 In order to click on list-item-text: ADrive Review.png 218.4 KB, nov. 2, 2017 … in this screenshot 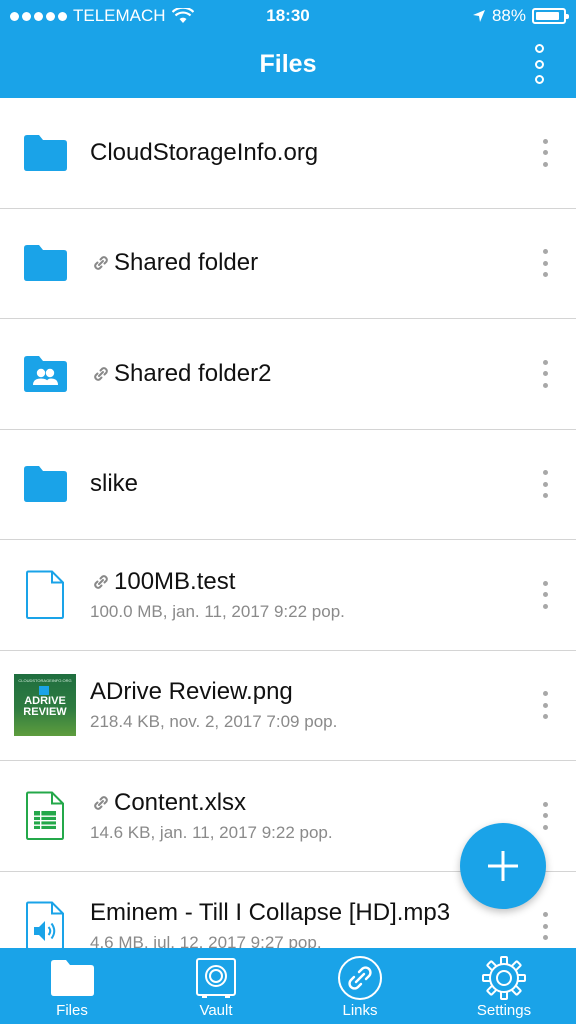, I will do `click(333, 705)`.